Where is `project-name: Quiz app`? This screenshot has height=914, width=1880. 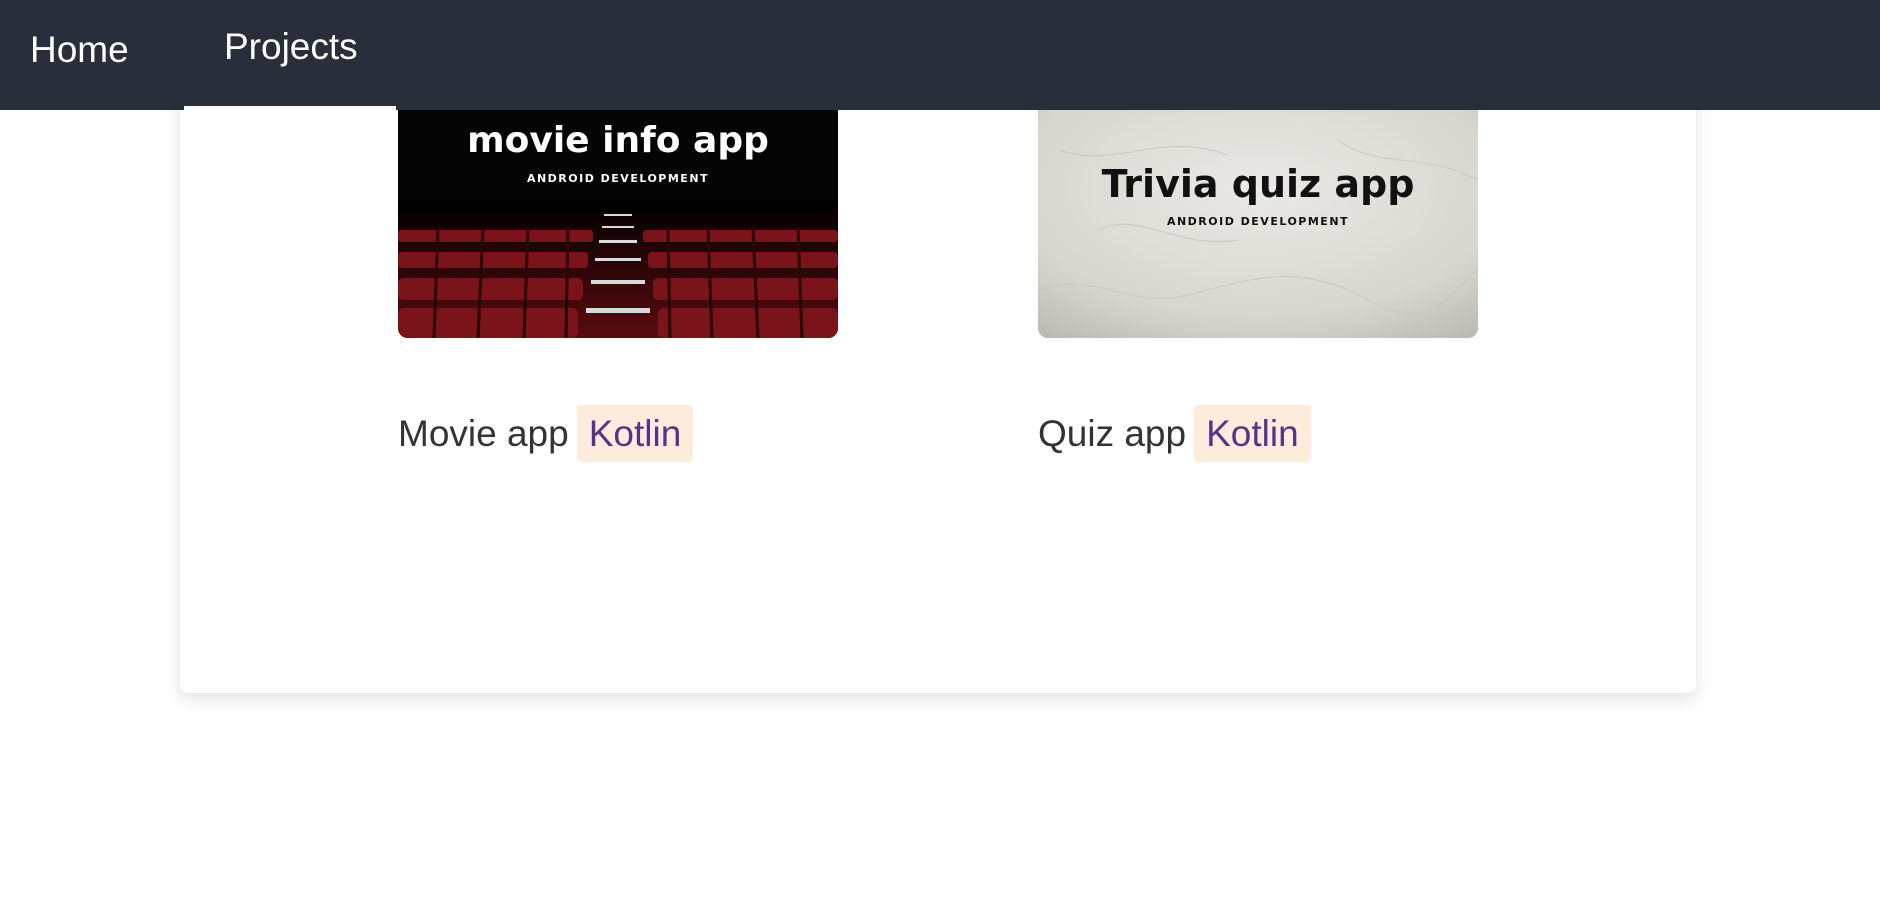 project-name: Quiz app is located at coordinates (1112, 433).